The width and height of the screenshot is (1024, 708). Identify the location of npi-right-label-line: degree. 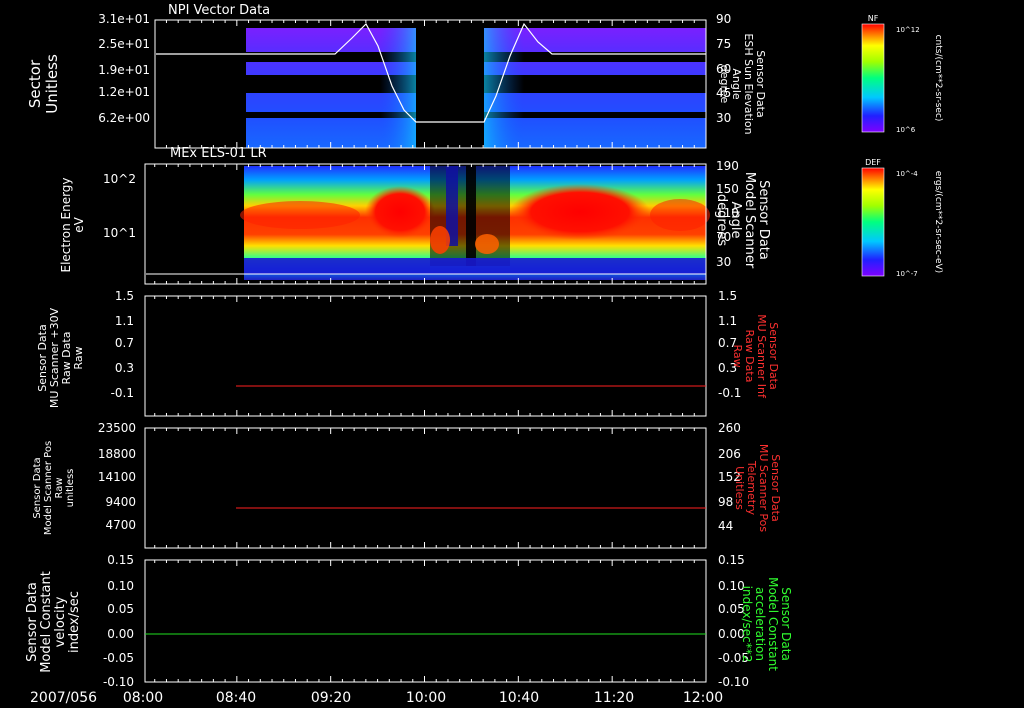
(724, 84).